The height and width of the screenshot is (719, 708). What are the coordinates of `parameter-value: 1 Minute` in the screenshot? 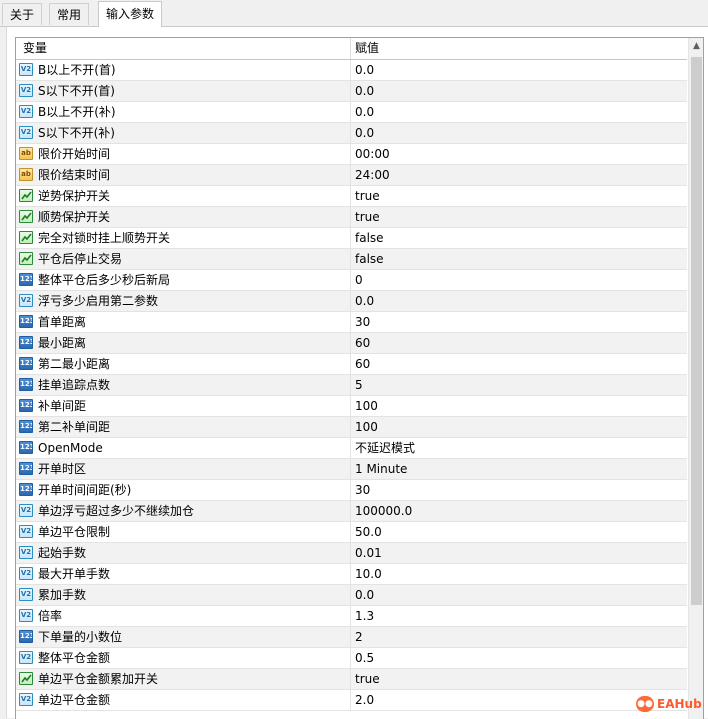 It's located at (381, 469).